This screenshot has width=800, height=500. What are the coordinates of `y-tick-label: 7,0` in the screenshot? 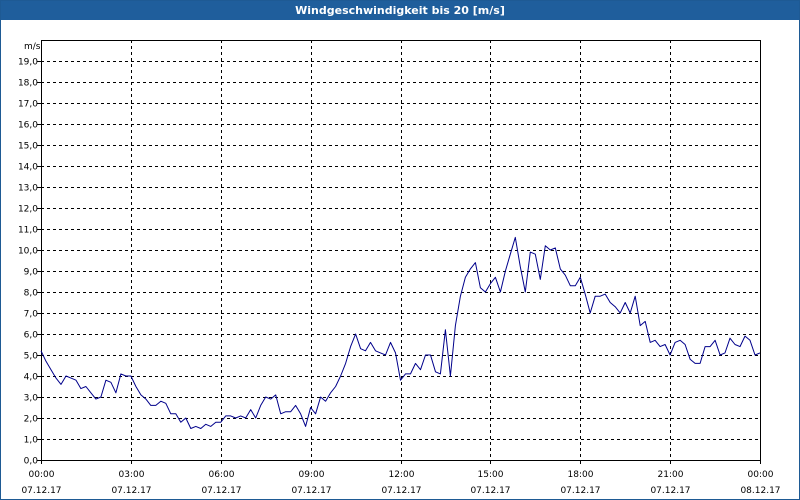 It's located at (31, 315).